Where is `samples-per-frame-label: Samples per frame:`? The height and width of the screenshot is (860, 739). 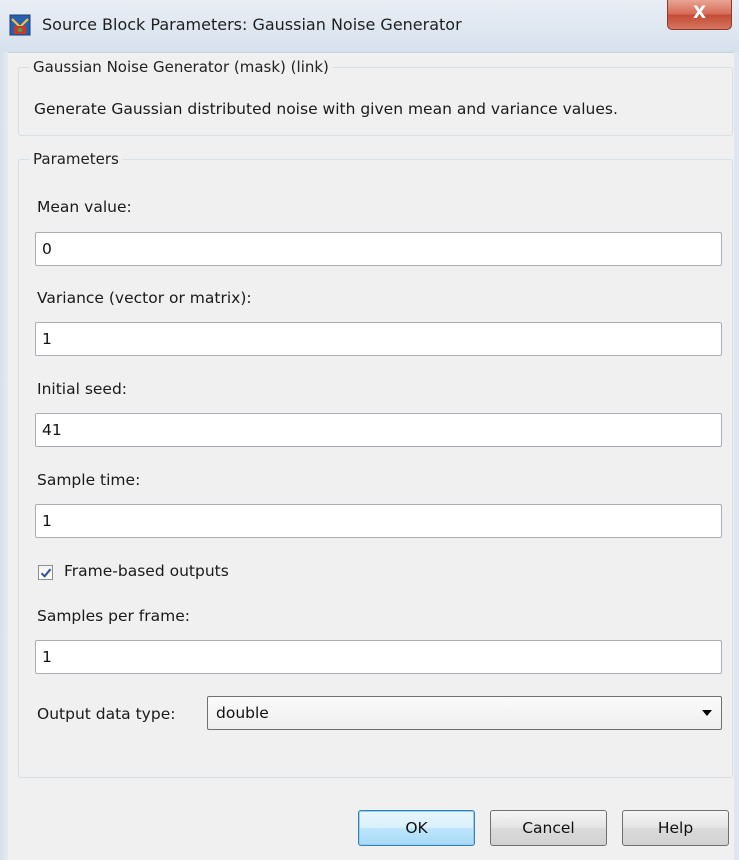
samples-per-frame-label: Samples per frame: is located at coordinates (113, 616).